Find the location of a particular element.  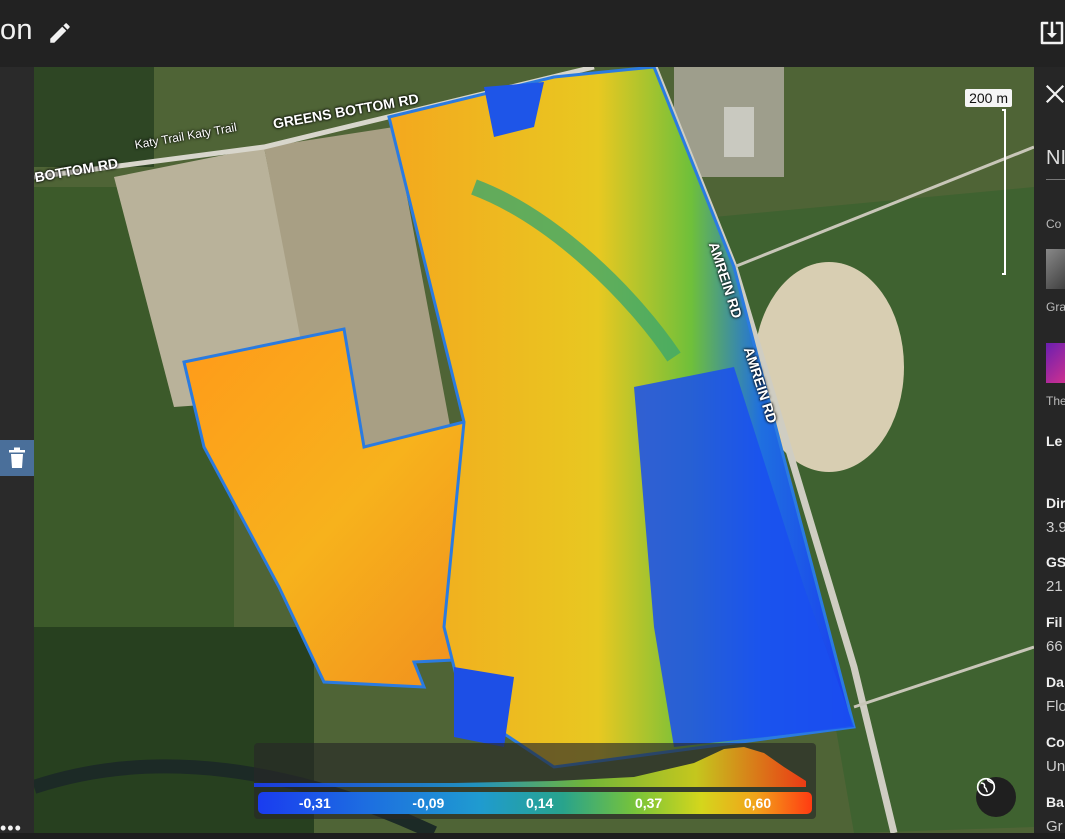

close-icon is located at coordinates (1054, 94).